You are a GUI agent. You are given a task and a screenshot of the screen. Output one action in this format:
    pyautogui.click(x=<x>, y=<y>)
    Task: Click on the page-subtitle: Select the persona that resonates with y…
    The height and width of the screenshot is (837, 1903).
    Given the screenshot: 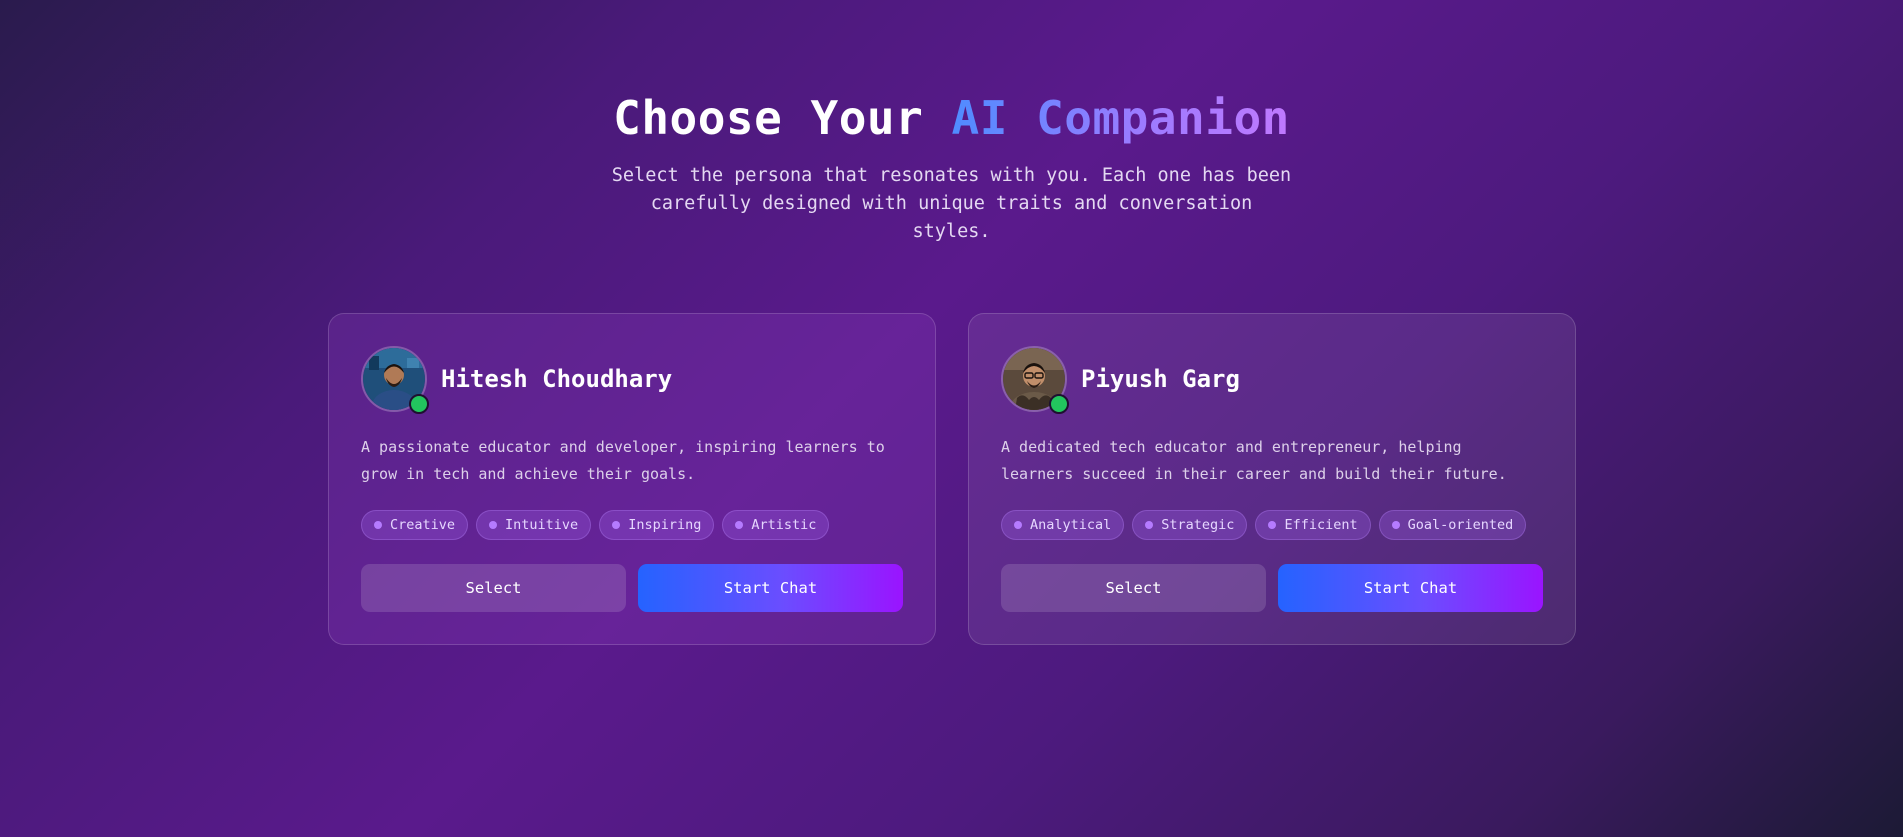 What is the action you would take?
    pyautogui.click(x=951, y=203)
    